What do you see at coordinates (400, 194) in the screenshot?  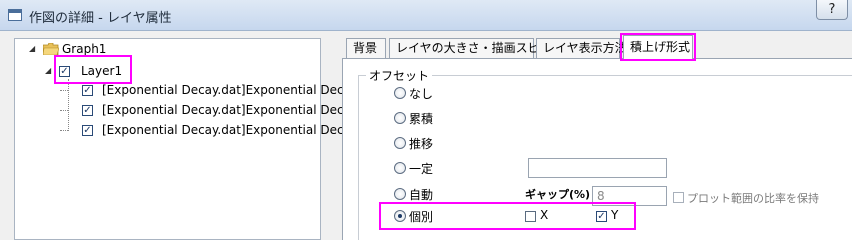 I see `radio-auto` at bounding box center [400, 194].